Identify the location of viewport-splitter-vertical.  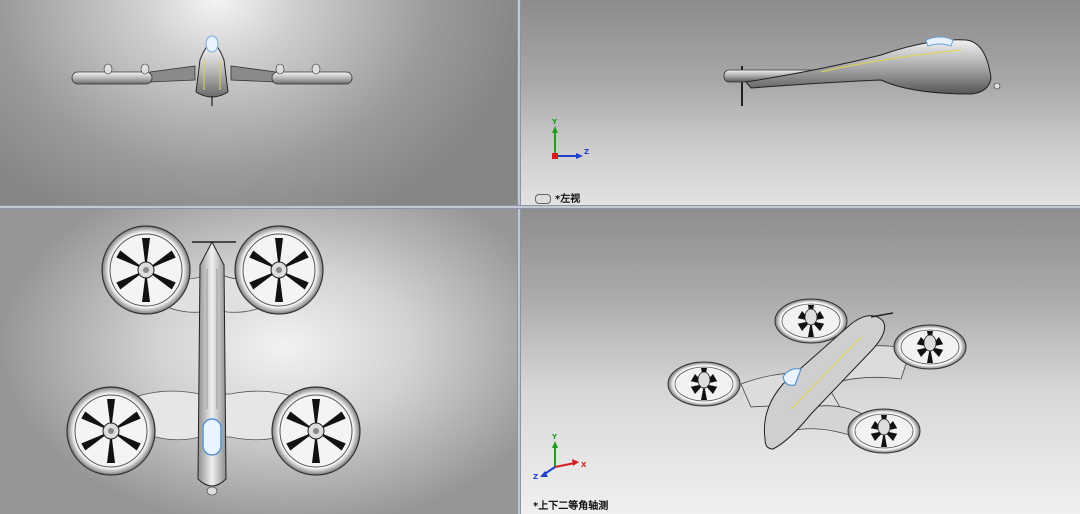
(519, 257).